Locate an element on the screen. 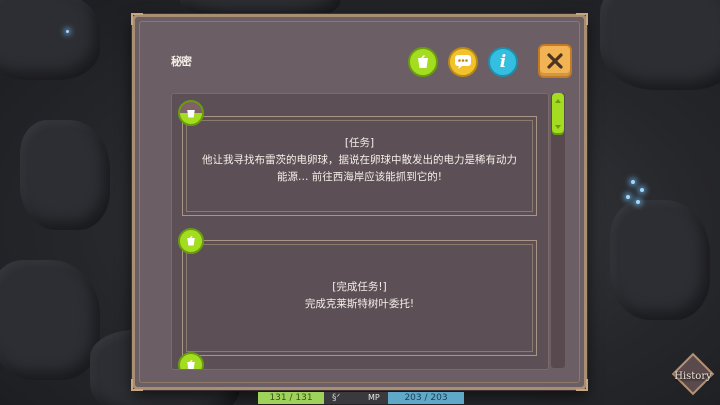 This screenshot has height=405, width=720. close-button is located at coordinates (555, 61).